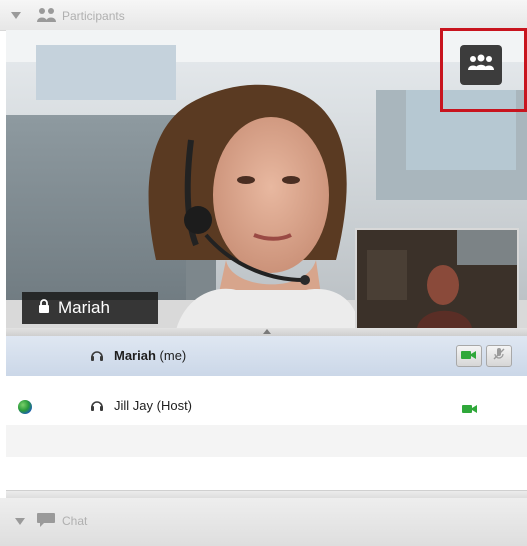 This screenshot has height=546, width=527. What do you see at coordinates (84, 307) in the screenshot?
I see `active-speaker-name: Mariah` at bounding box center [84, 307].